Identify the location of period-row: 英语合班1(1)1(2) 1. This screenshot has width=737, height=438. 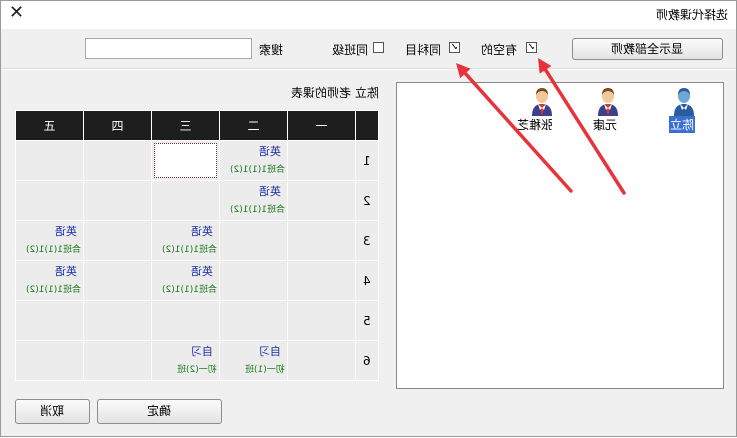
(197, 160).